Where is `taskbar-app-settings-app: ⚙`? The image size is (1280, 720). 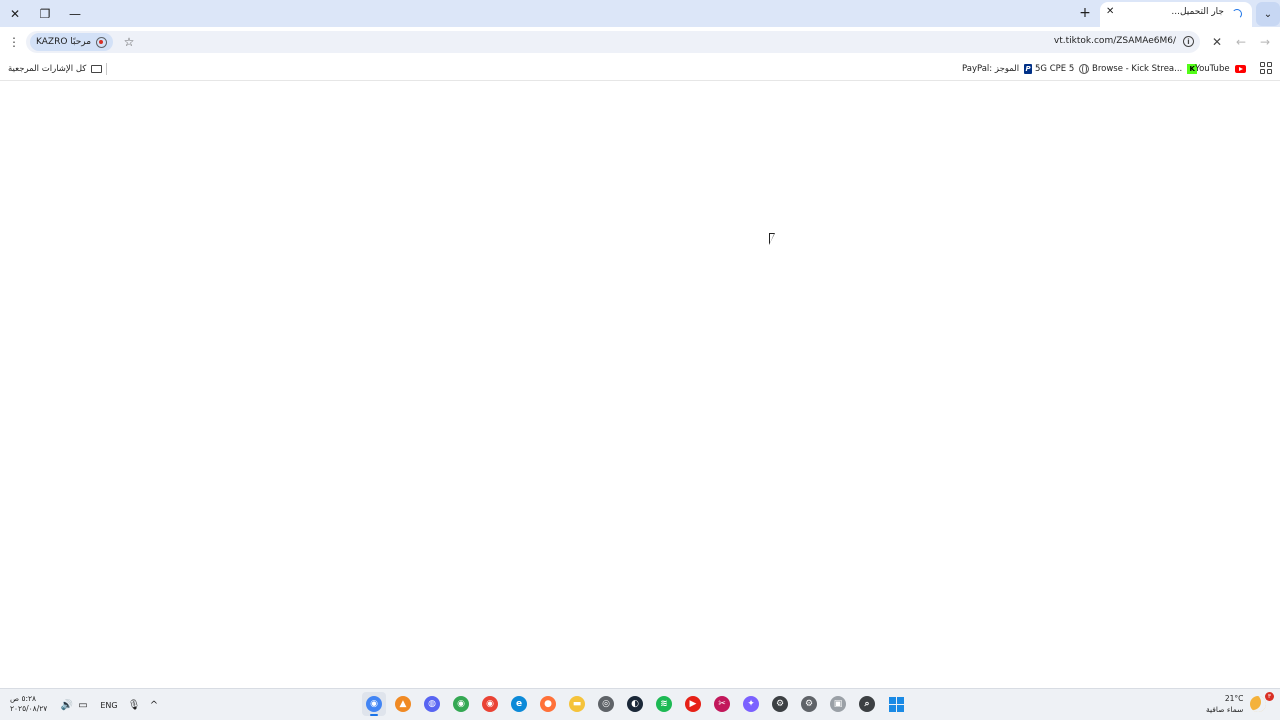
taskbar-app-settings-app: ⚙ is located at coordinates (780, 704).